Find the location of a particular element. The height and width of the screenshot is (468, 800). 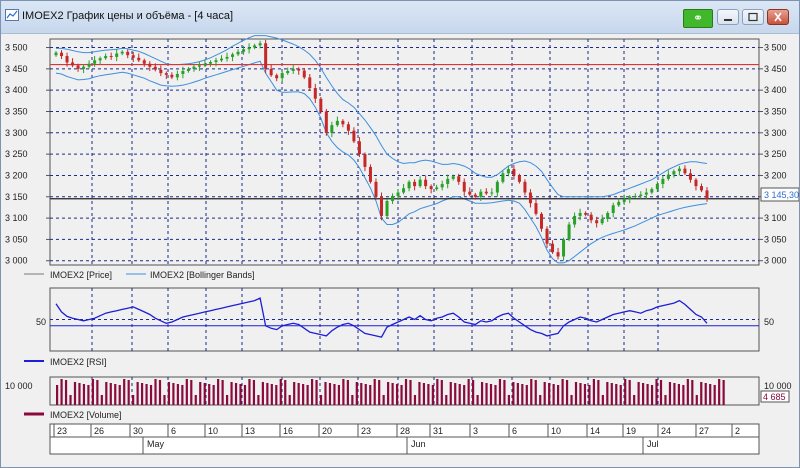

time-day-label: 24 is located at coordinates (666, 431).